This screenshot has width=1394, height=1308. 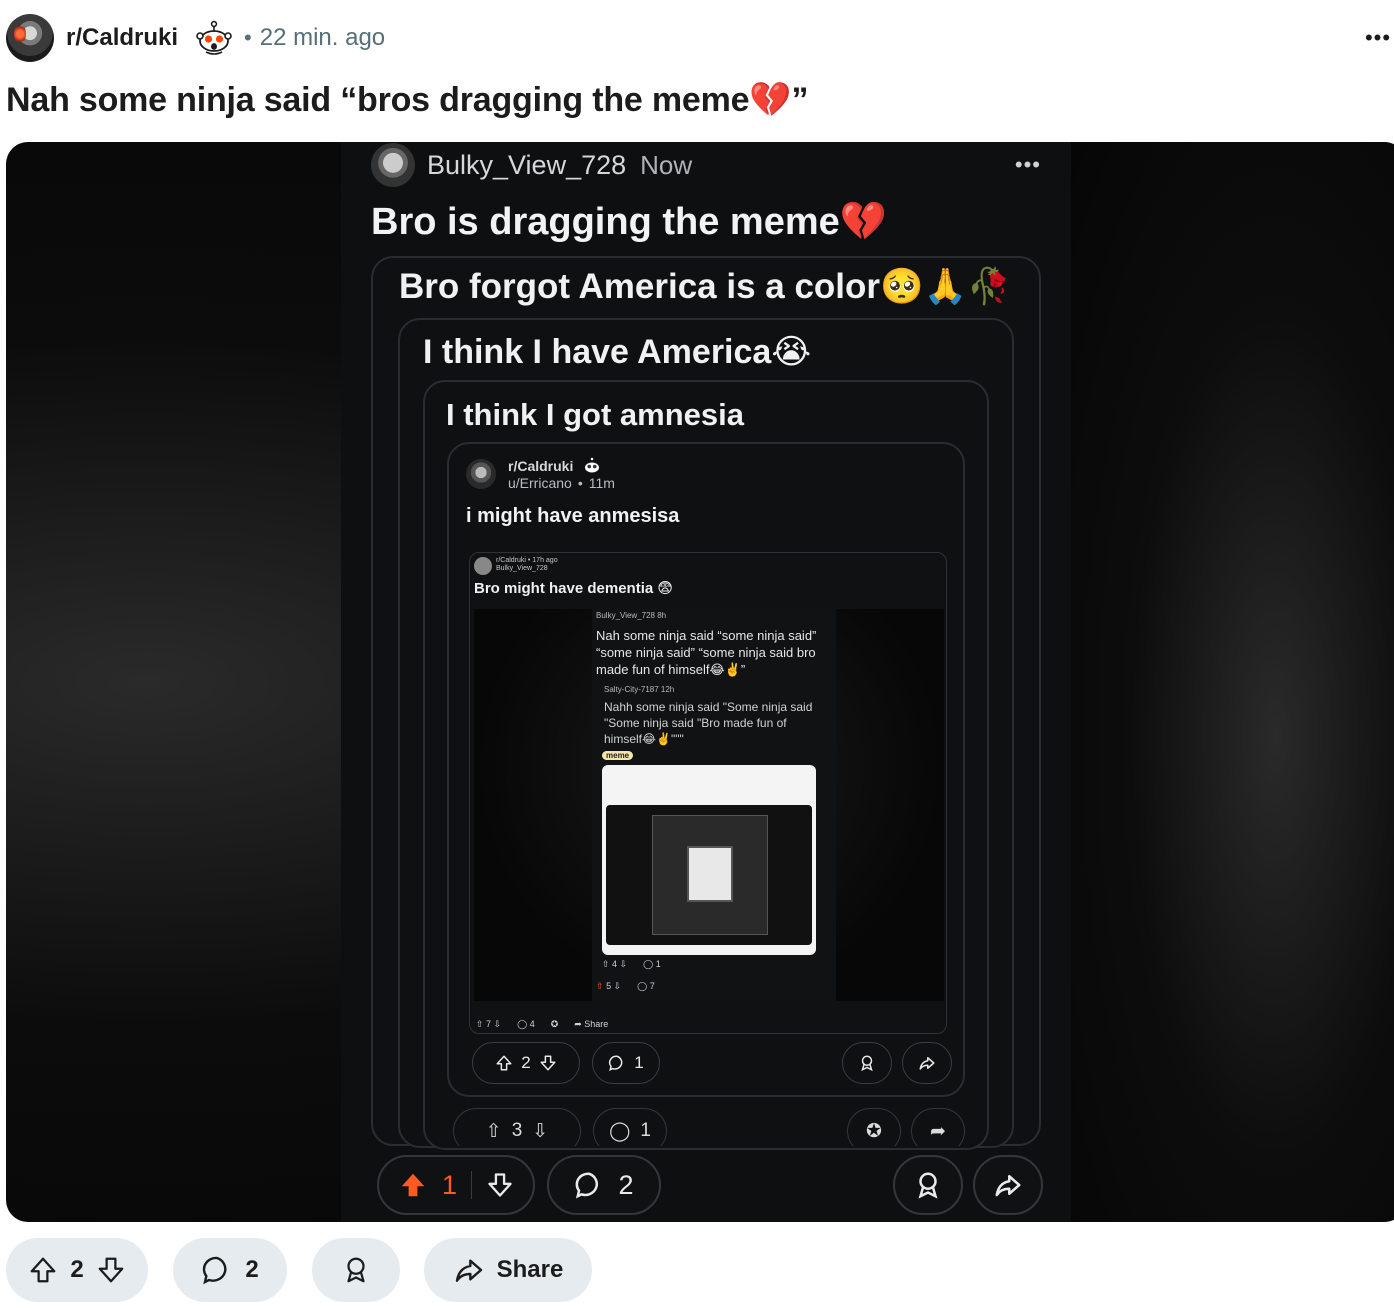 What do you see at coordinates (705, 286) in the screenshot?
I see `nested-title-1: Bro forgot America is a color🥺🙏🥀` at bounding box center [705, 286].